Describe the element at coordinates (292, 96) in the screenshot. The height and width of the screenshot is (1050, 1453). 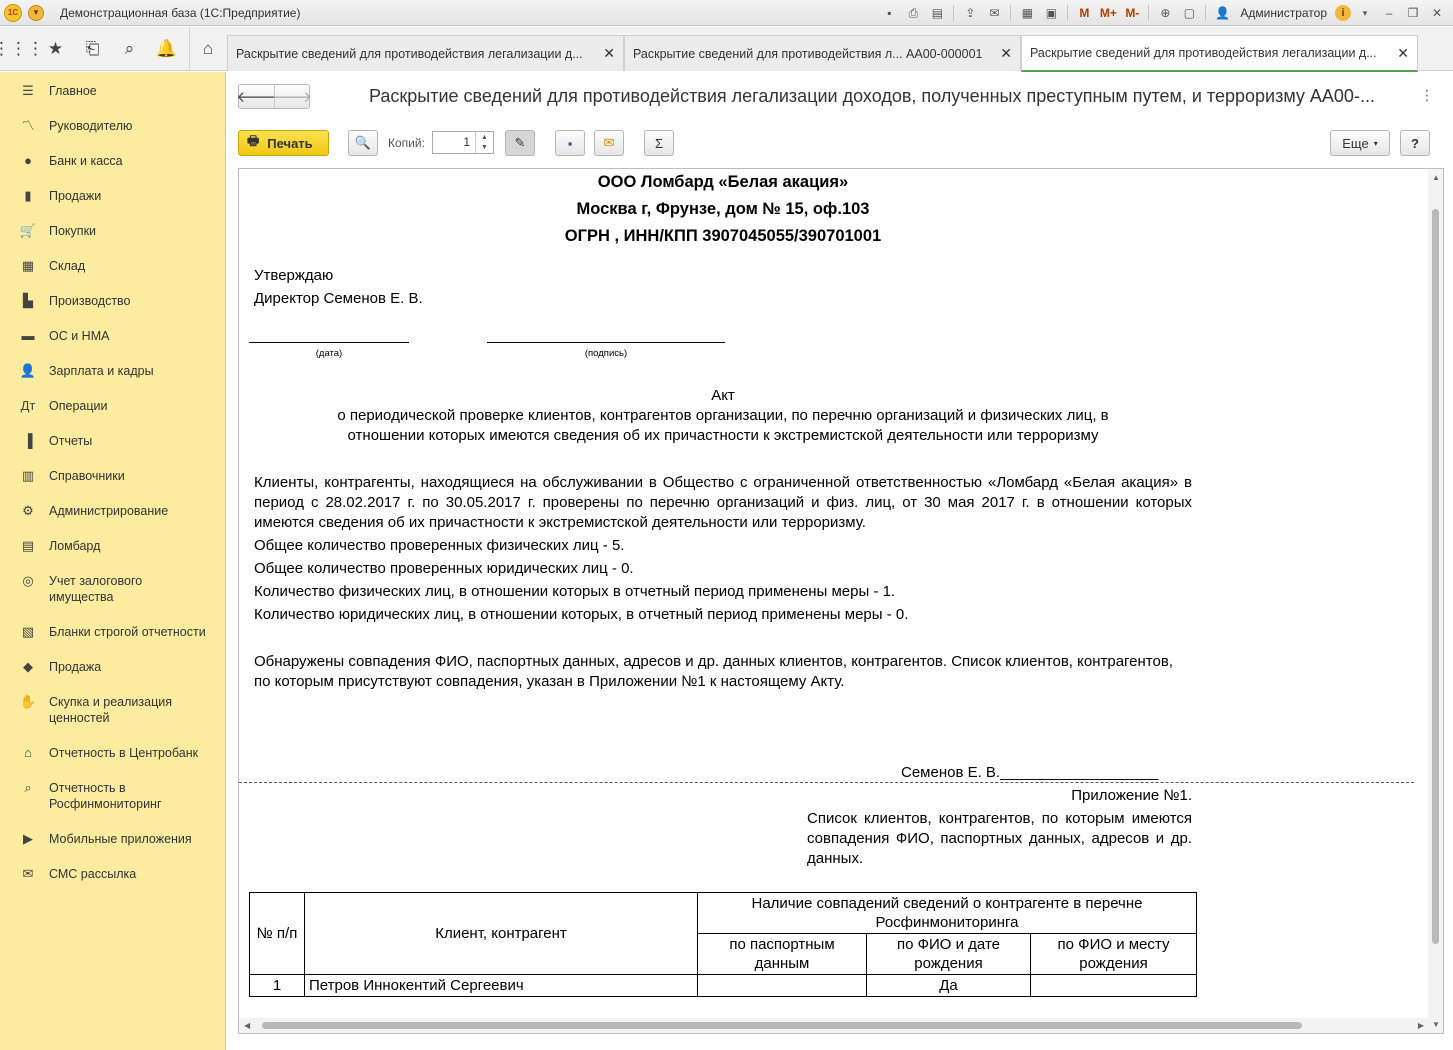
I see `forward-arrow-icon: 🡒` at that location.